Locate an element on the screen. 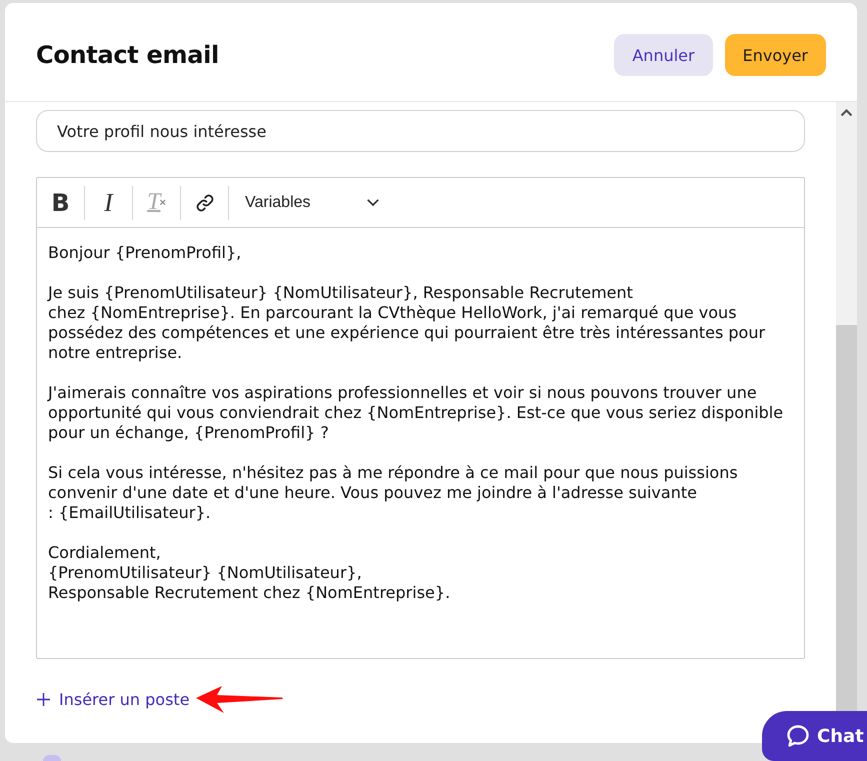 This screenshot has width=867, height=761. send-button: Envoyer is located at coordinates (775, 55).